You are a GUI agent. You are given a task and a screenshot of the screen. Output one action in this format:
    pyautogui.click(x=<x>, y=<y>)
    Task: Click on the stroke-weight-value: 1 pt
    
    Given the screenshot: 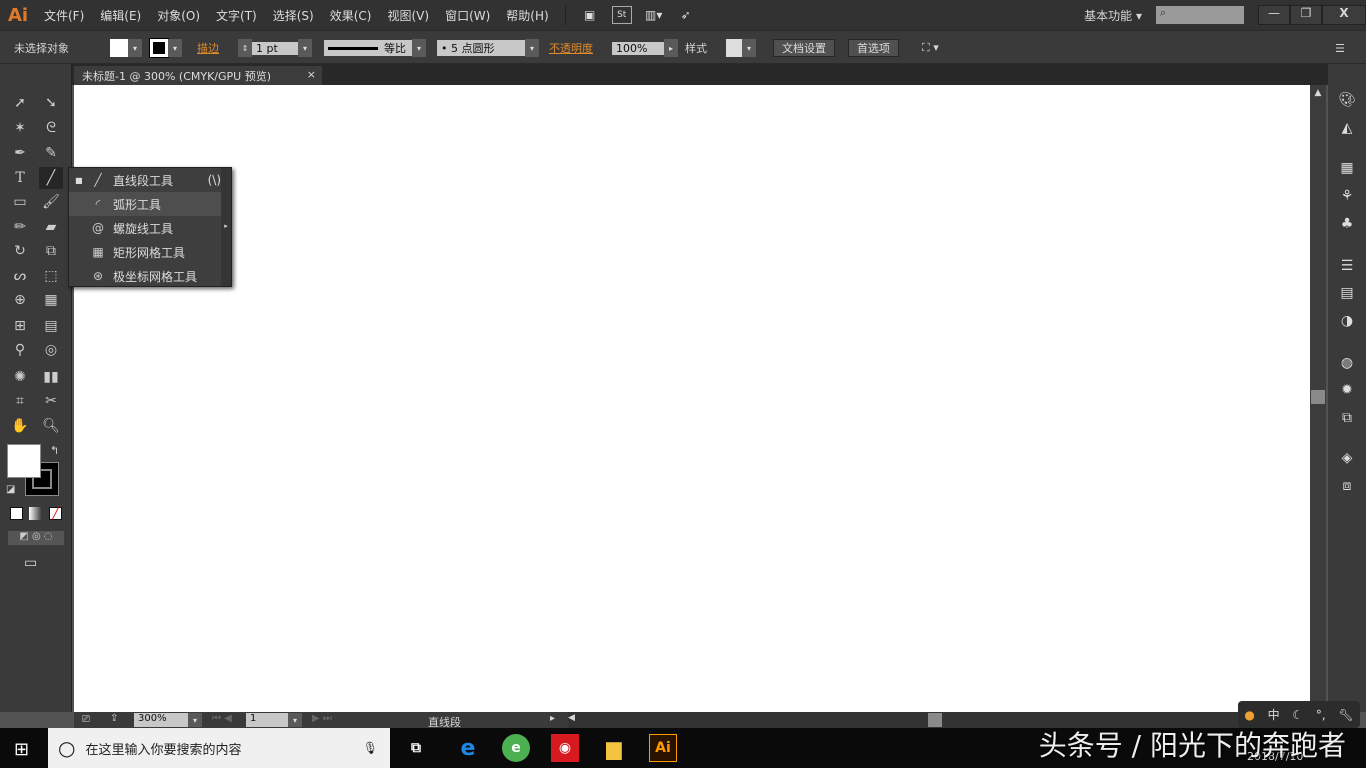 What is the action you would take?
    pyautogui.click(x=275, y=48)
    